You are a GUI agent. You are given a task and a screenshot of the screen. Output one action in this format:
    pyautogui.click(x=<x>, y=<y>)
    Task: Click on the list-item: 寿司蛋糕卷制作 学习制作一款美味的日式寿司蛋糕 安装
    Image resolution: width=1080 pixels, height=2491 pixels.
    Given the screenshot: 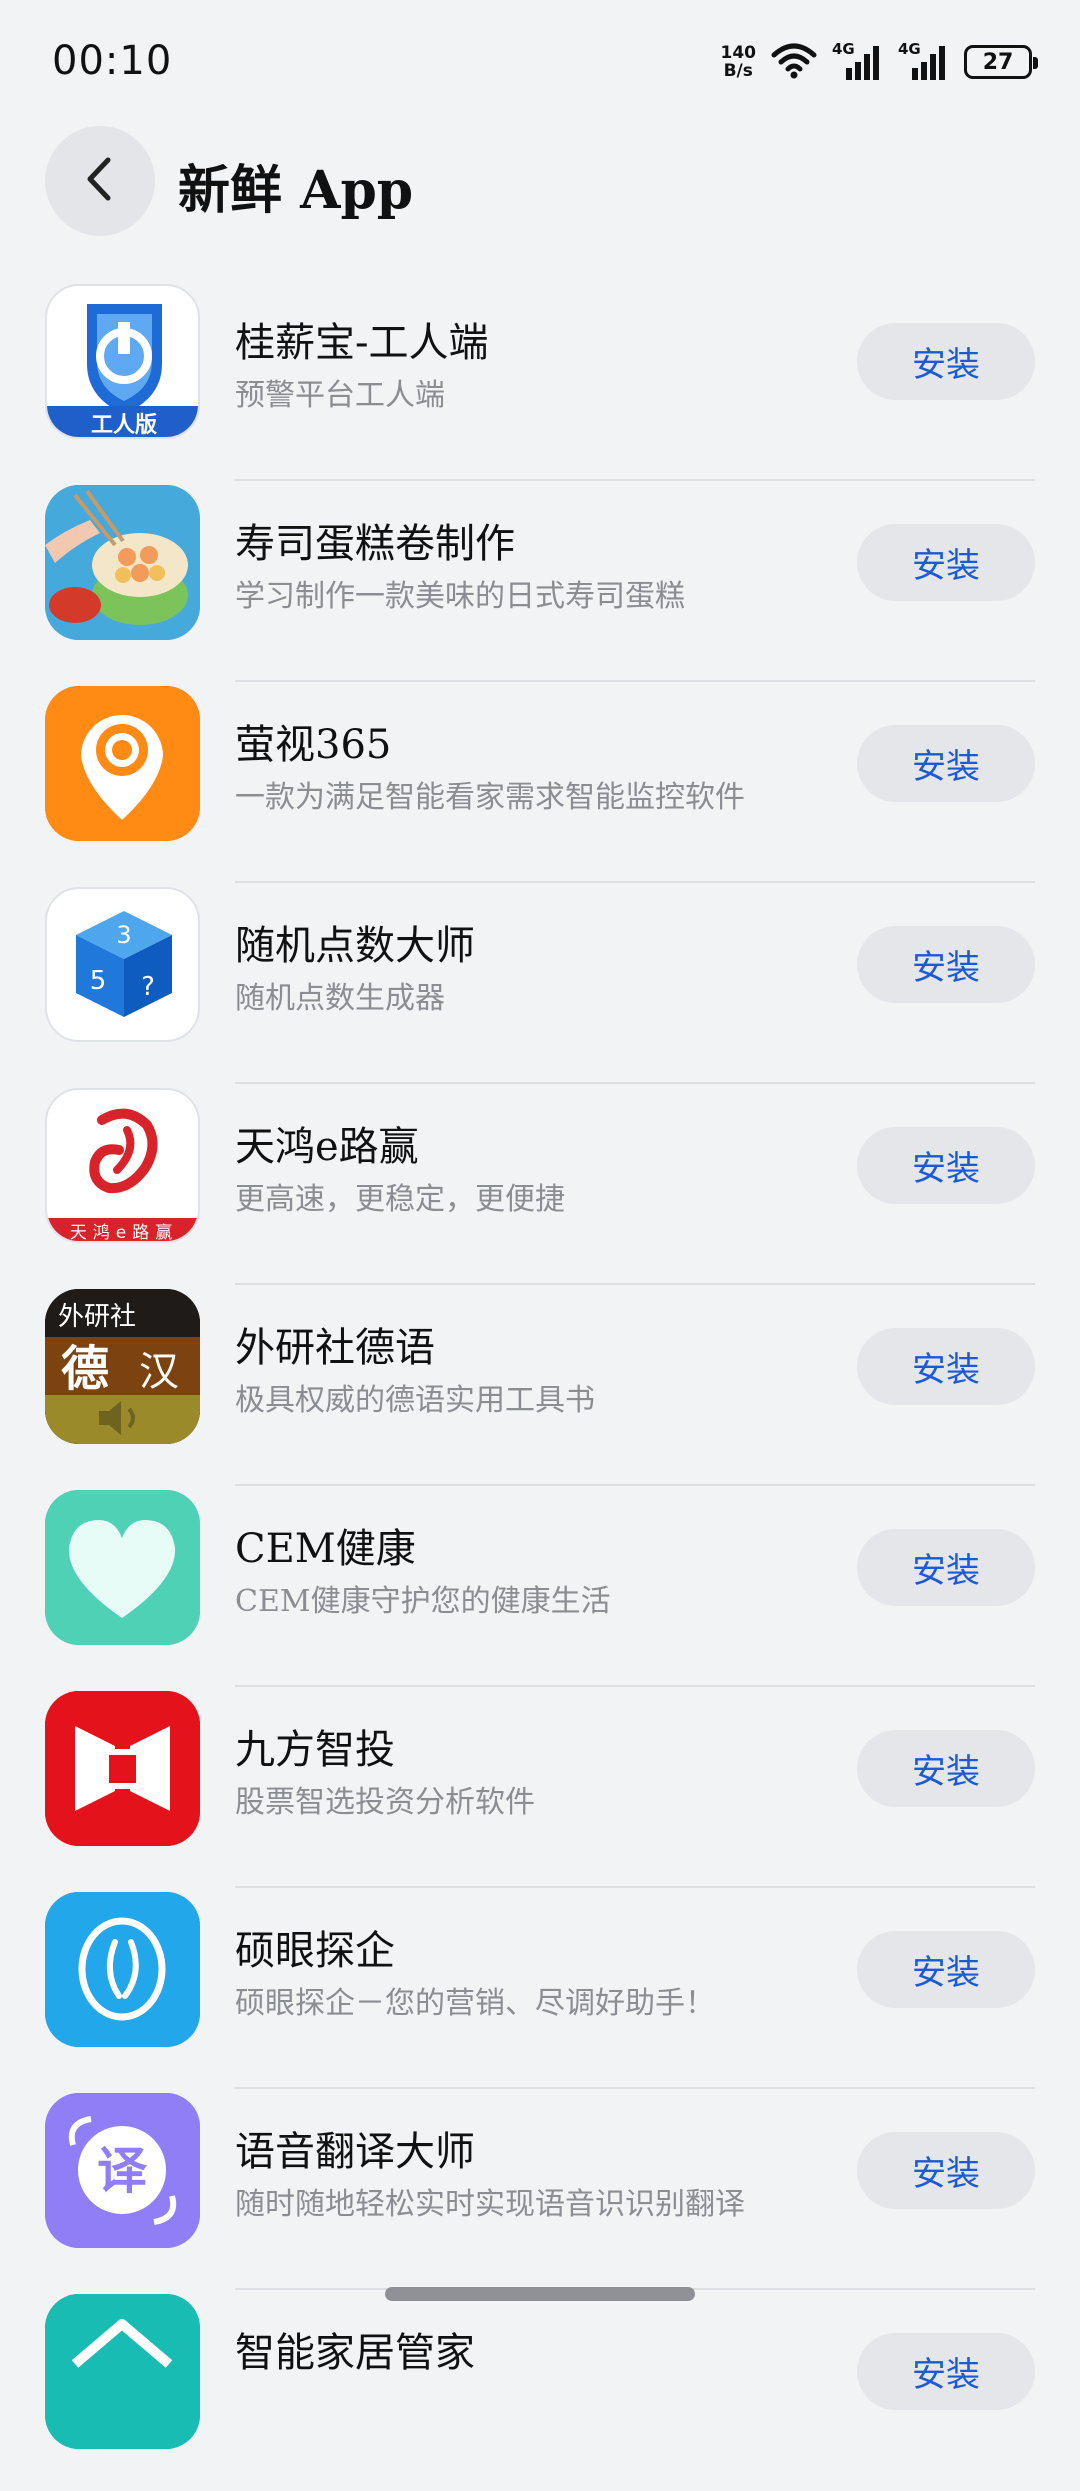 What is the action you would take?
    pyautogui.click(x=540, y=581)
    